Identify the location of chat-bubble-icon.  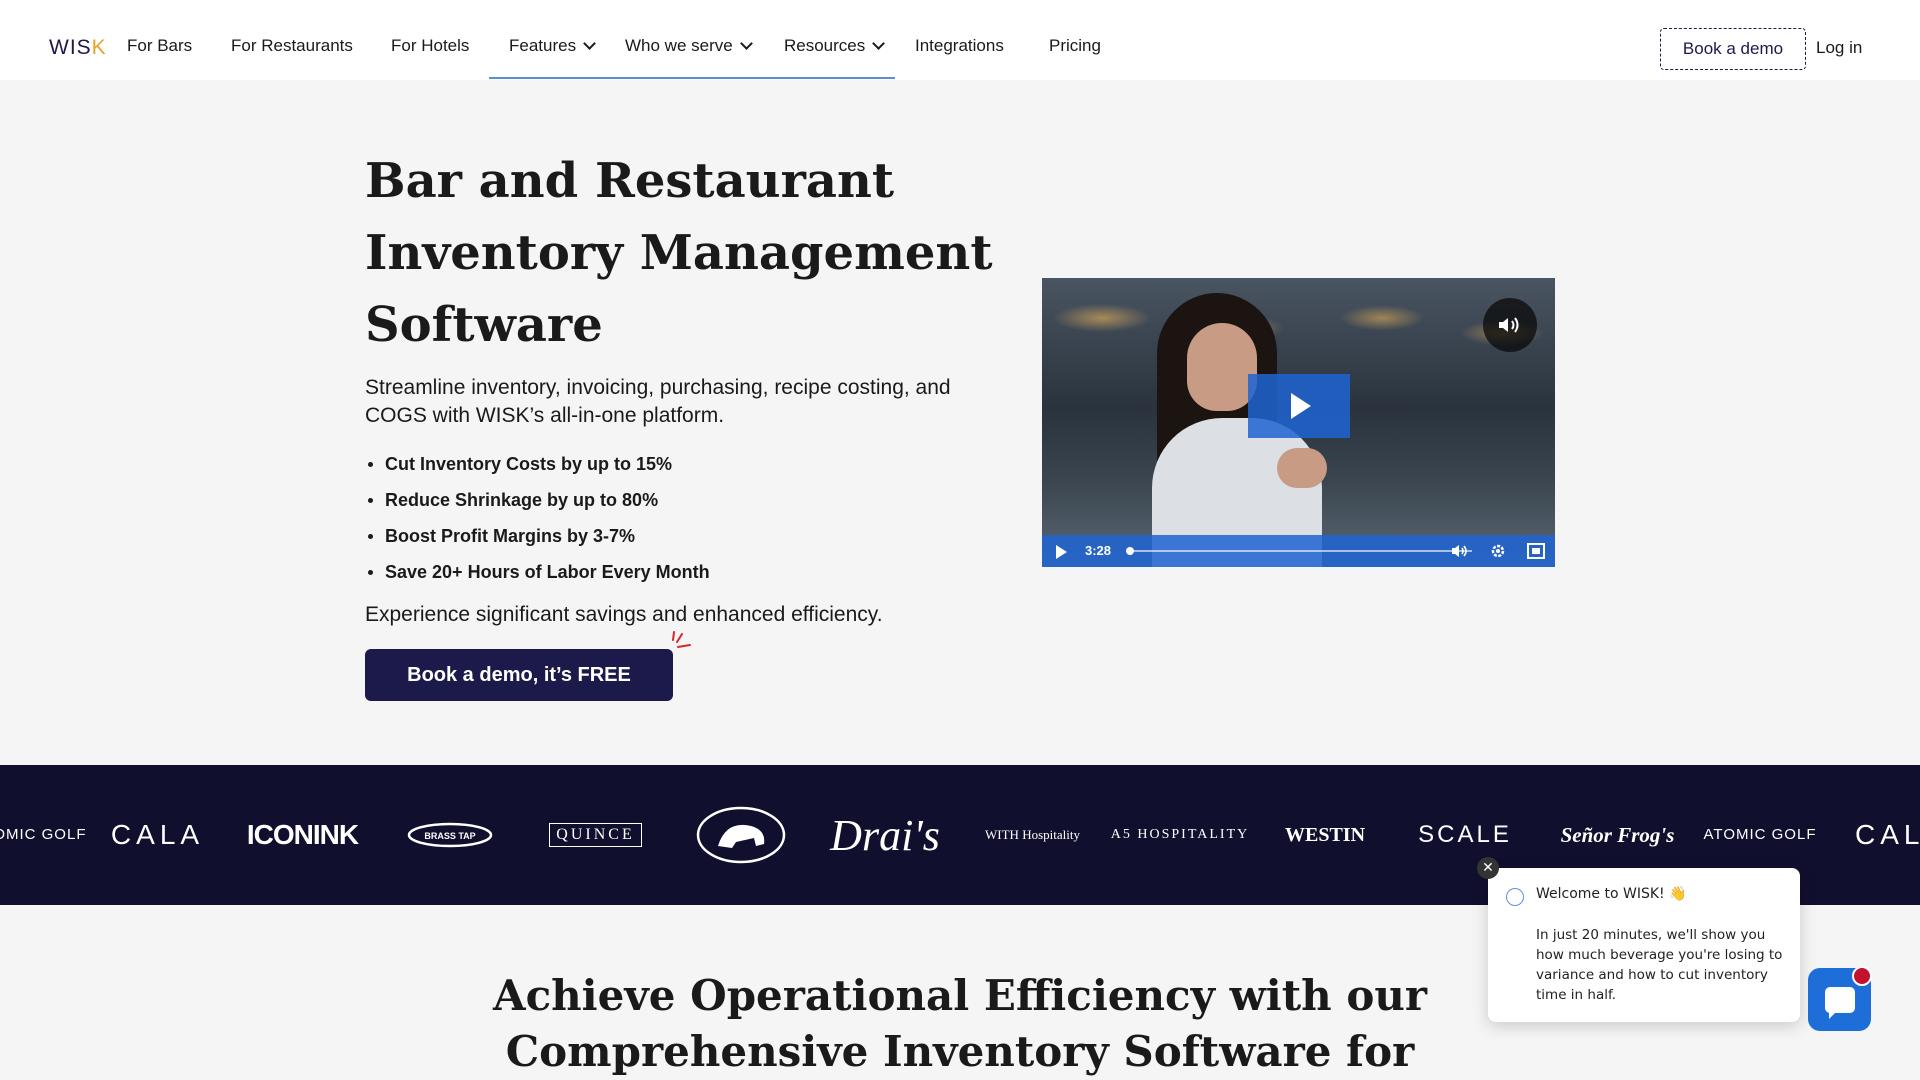
(1839, 1002).